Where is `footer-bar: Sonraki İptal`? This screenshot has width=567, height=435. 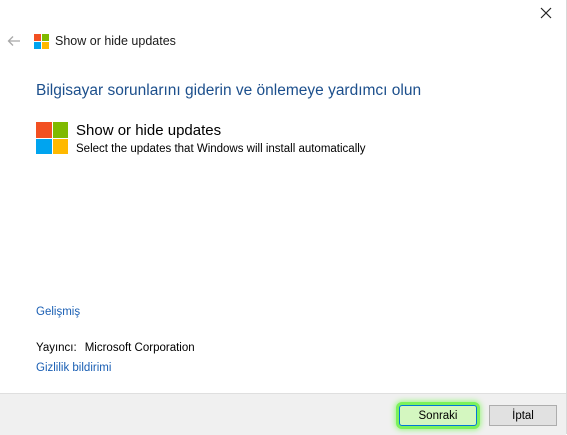 footer-bar: Sonraki İptal is located at coordinates (283, 414).